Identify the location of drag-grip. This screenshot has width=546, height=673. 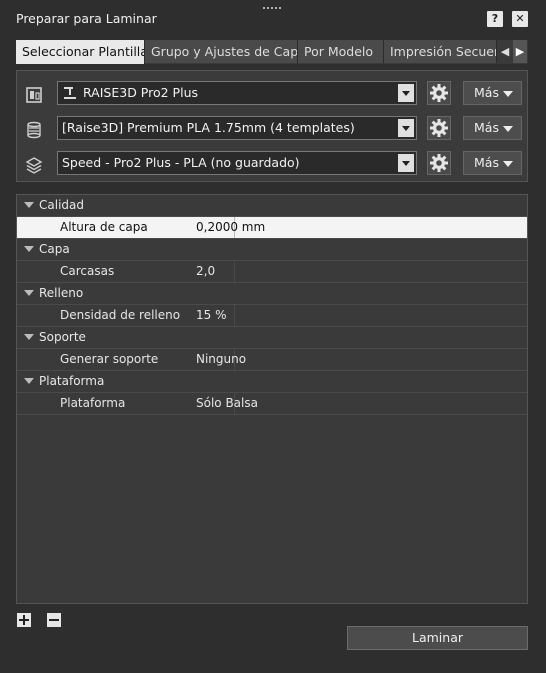
(272, 8).